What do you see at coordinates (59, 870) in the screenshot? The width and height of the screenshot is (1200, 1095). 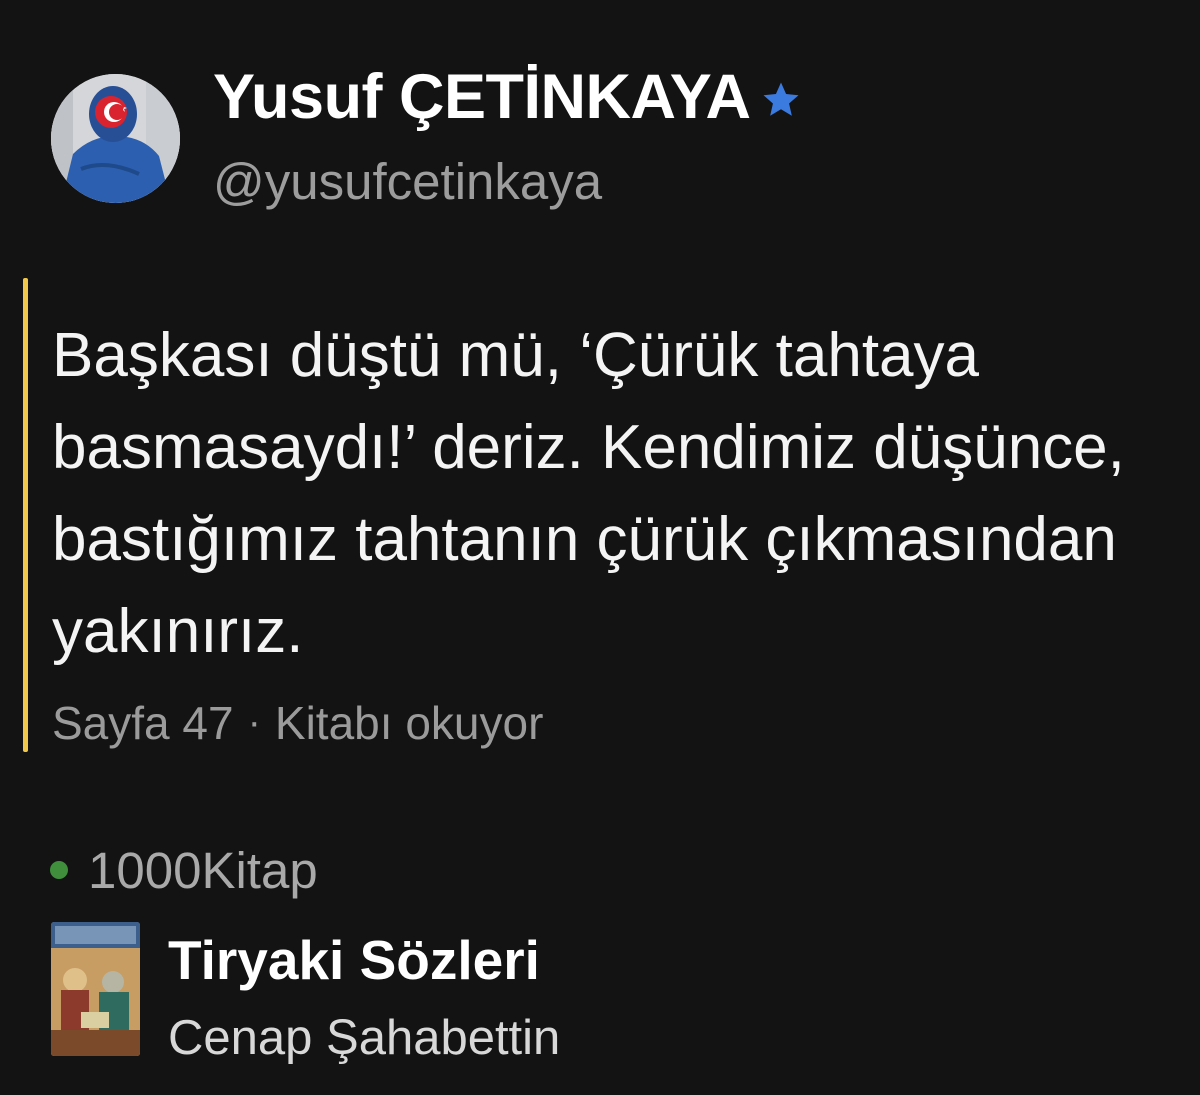 I see `status-dot-icon` at bounding box center [59, 870].